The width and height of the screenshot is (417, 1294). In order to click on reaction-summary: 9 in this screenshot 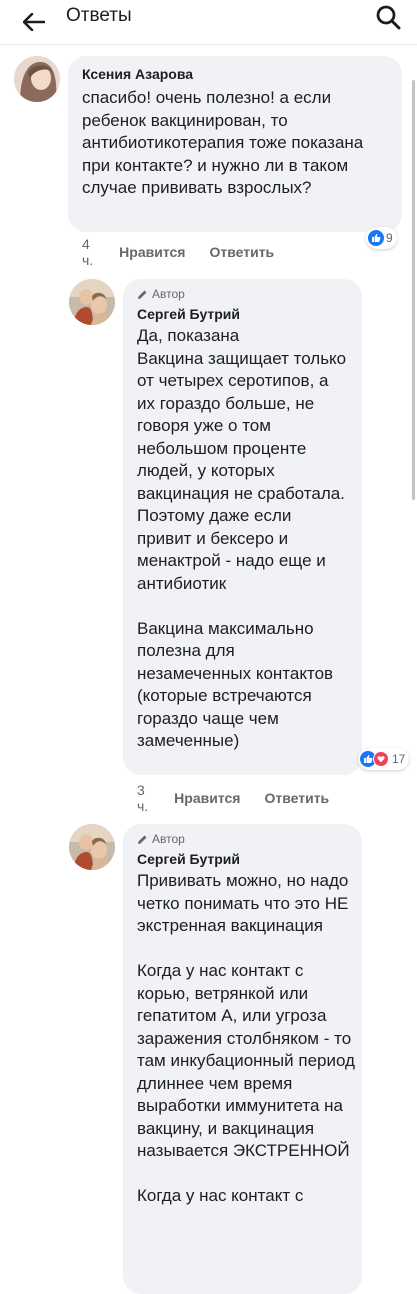, I will do `click(381, 238)`.